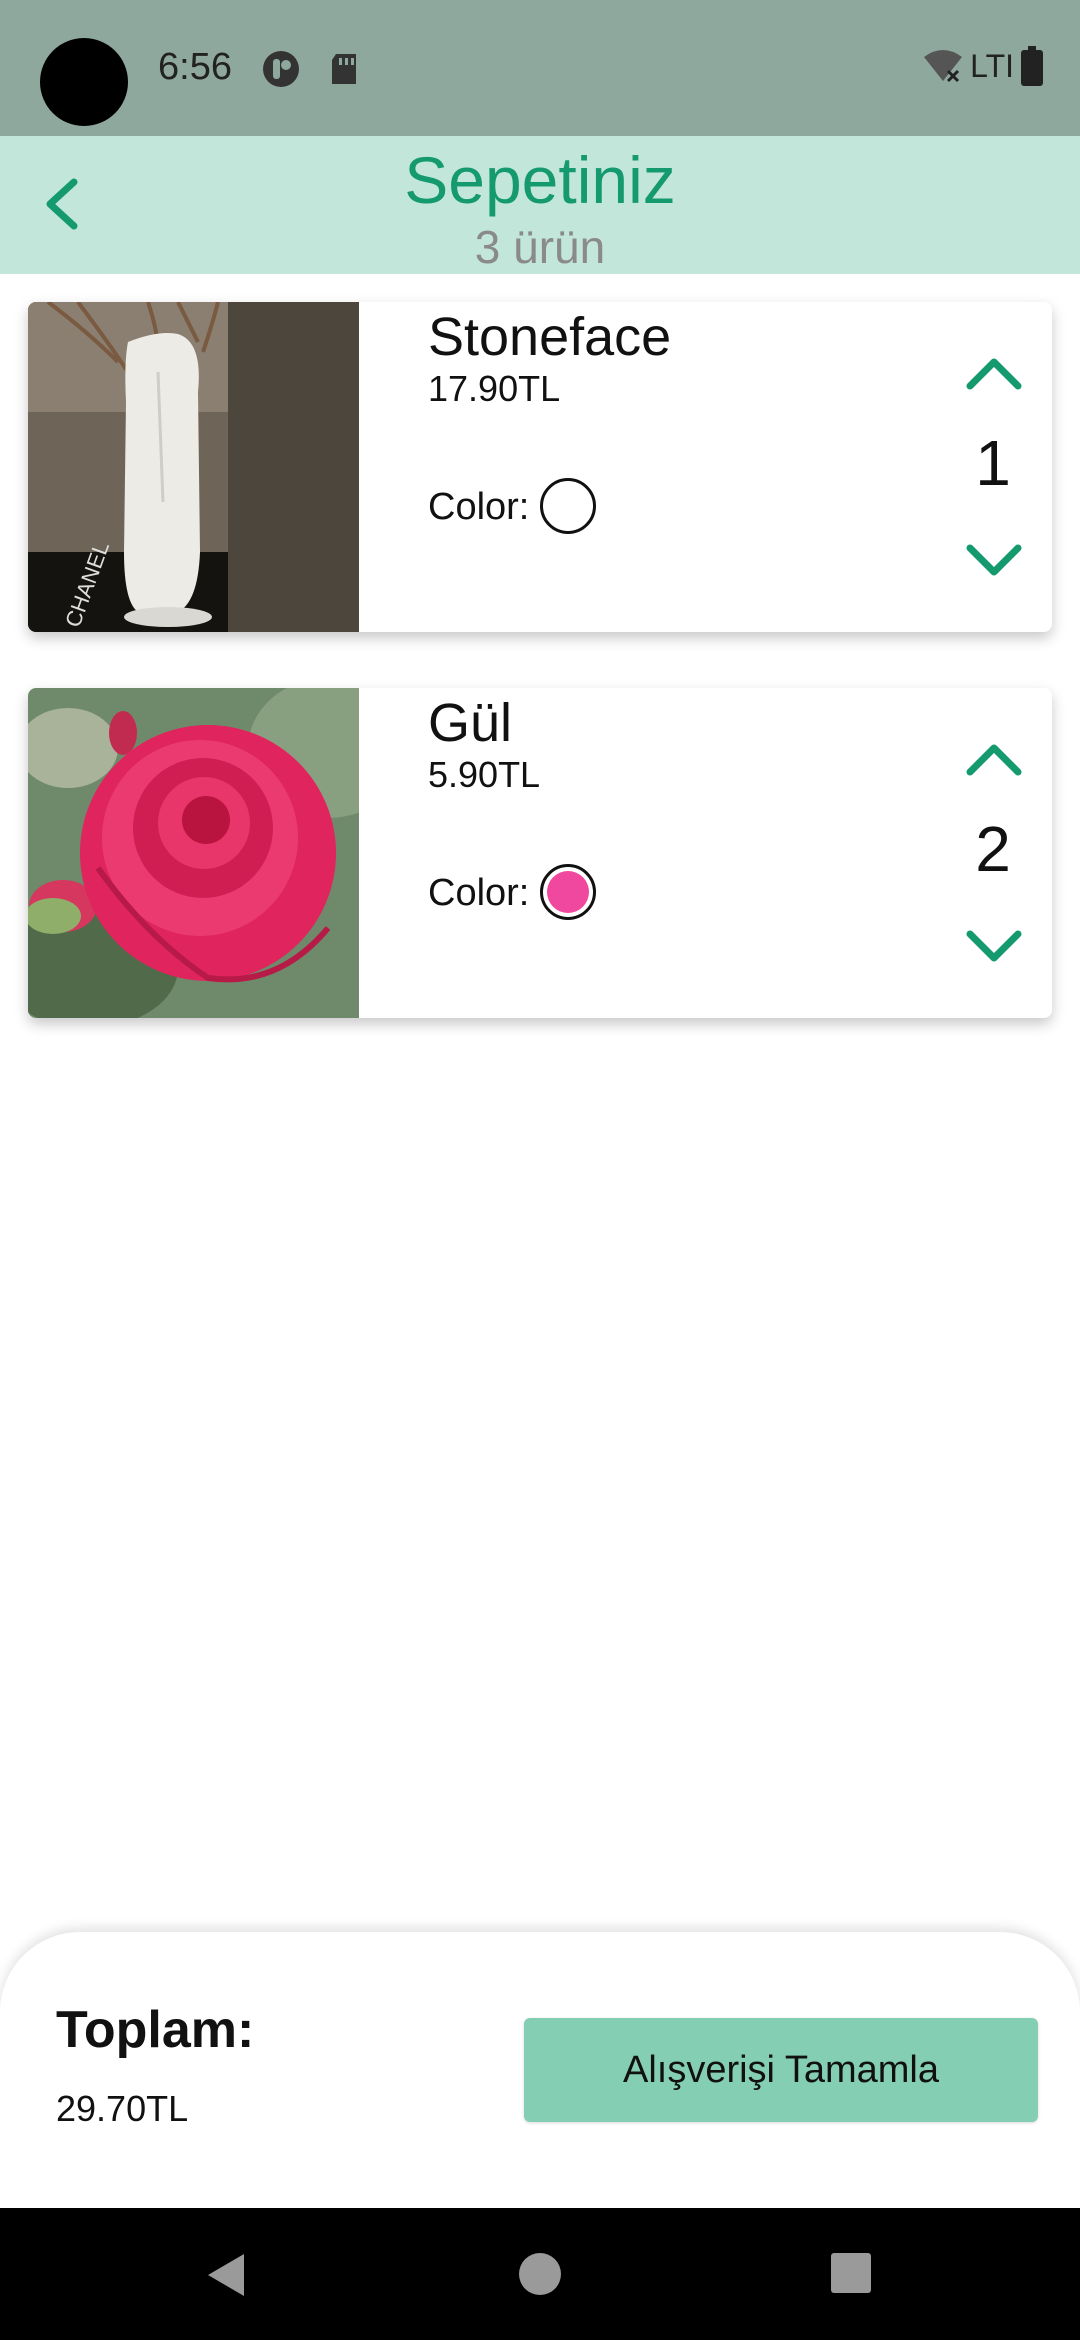  What do you see at coordinates (494, 388) in the screenshot?
I see `item-price: 17.90TL` at bounding box center [494, 388].